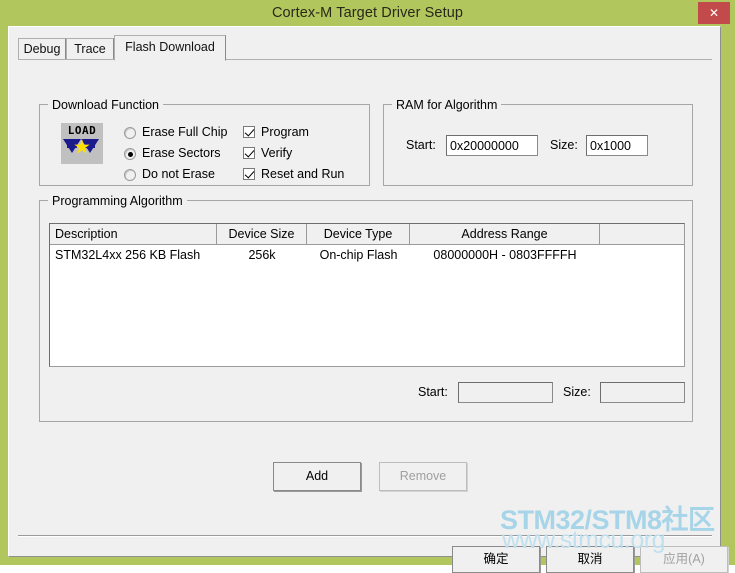 Image resolution: width=735 pixels, height=573 pixels. What do you see at coordinates (577, 392) in the screenshot?
I see `algorithm-size-label: Size:` at bounding box center [577, 392].